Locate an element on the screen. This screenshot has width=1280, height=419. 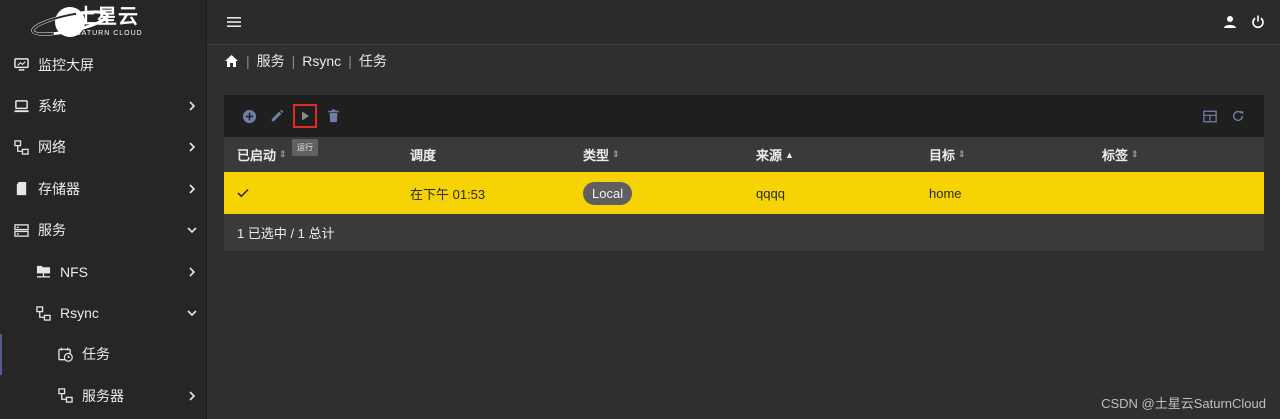
column-header-label: 已启动 is located at coordinates (257, 155).